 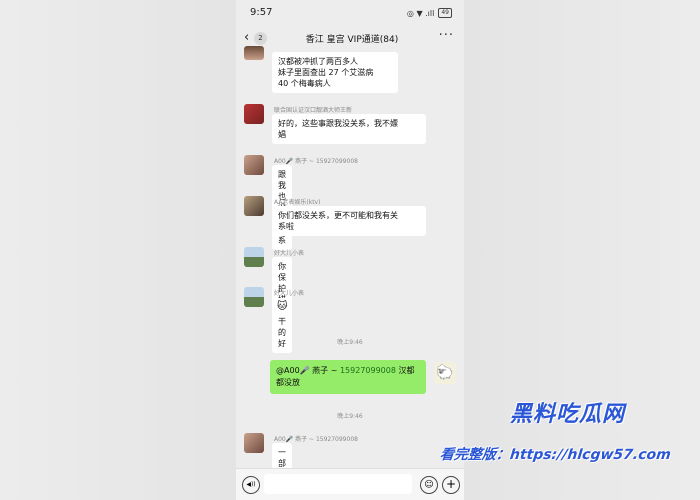 What do you see at coordinates (338, 484) in the screenshot?
I see `message-input` at bounding box center [338, 484].